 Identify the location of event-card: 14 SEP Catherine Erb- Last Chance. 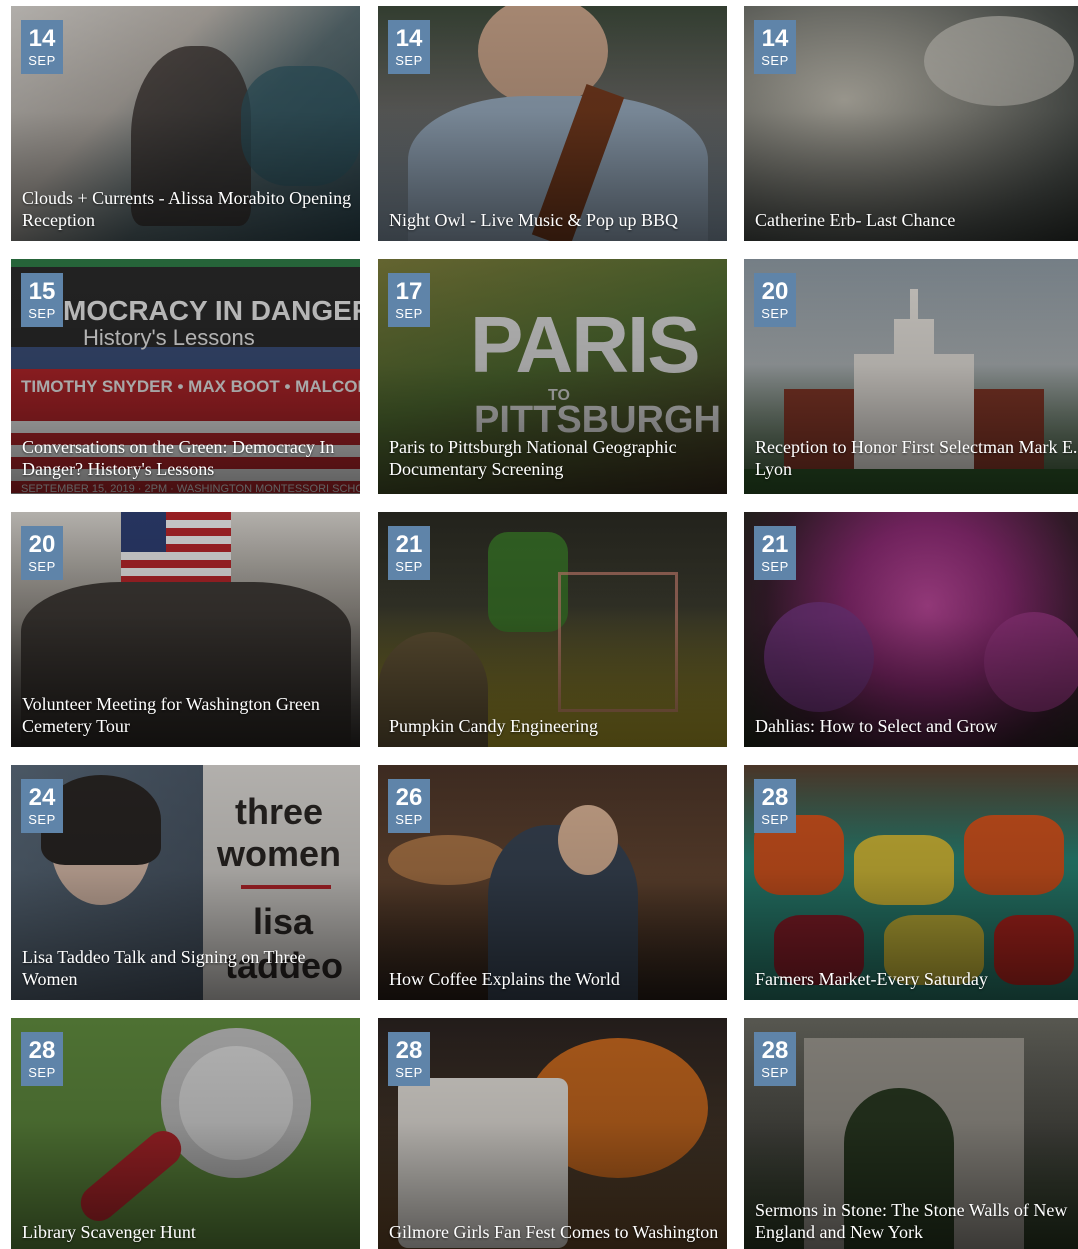
(911, 123).